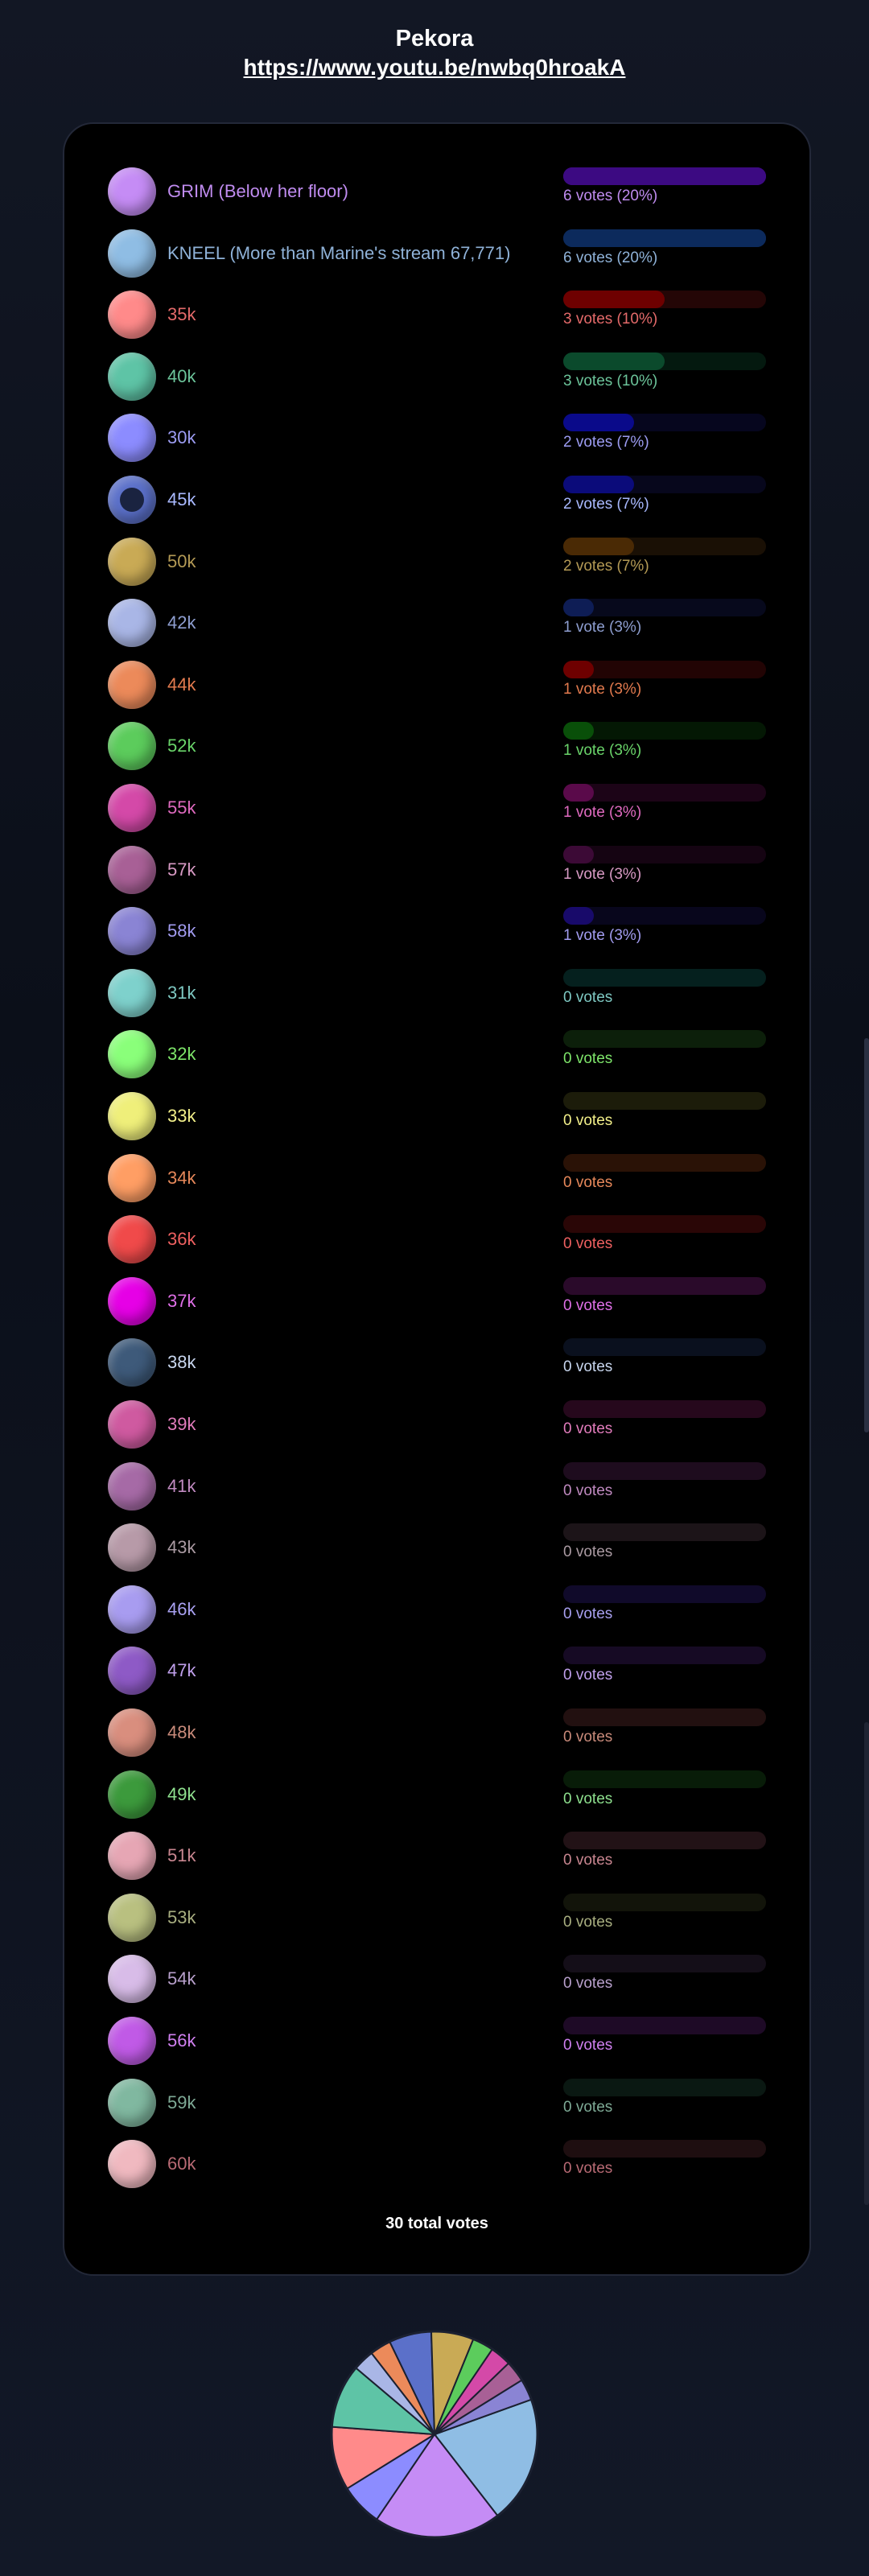  Describe the element at coordinates (437, 561) in the screenshot. I see `poll-option: 50k 2 votes (7%)` at that location.